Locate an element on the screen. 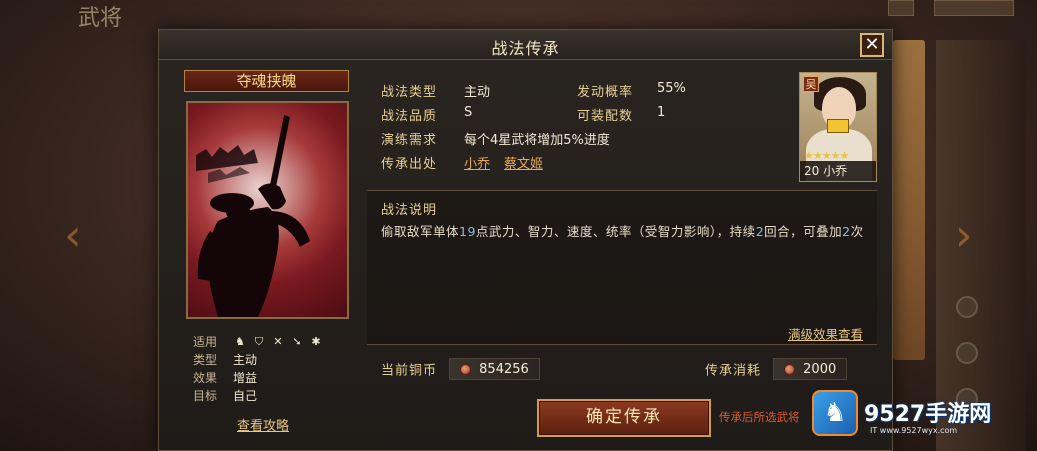  description-text: 偷取敌军单体19点武力、智力、速度、统率（受智力影响），持续2回合，可叠加2次 is located at coordinates (625, 231).